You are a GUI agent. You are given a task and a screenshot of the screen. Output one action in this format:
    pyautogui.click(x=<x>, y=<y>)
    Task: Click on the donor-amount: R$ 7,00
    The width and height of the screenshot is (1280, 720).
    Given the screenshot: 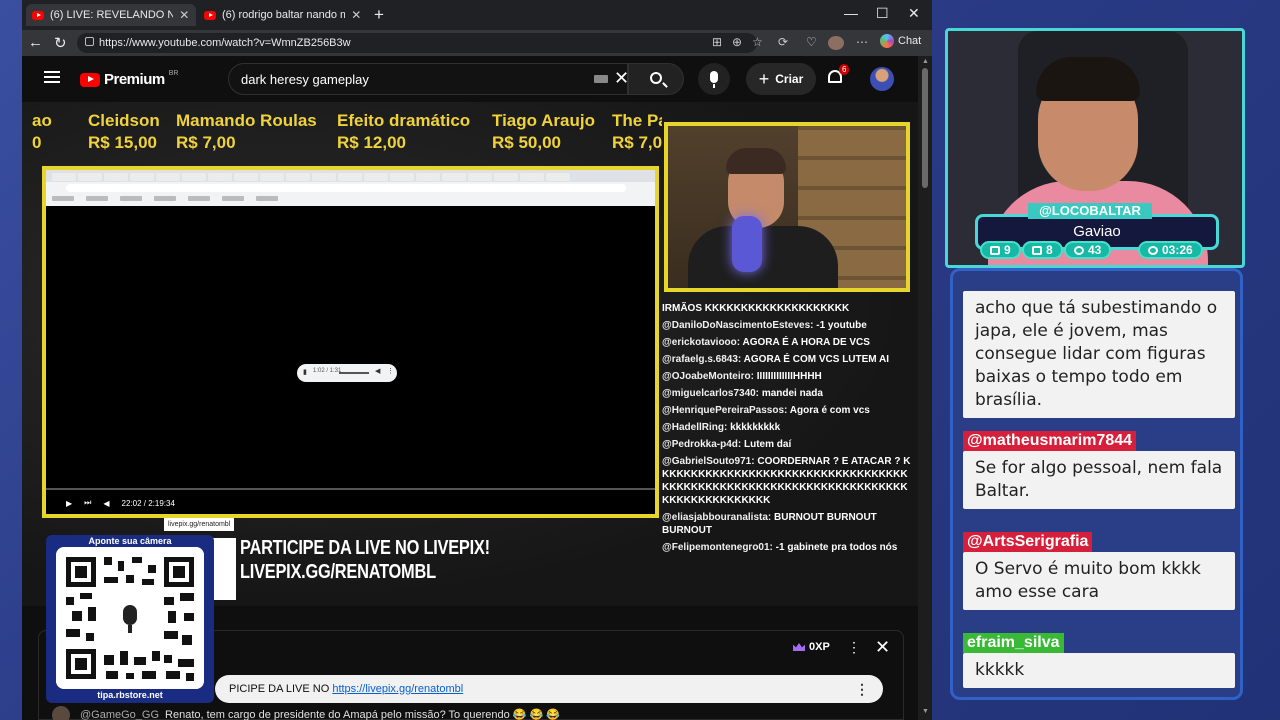 What is the action you would take?
    pyautogui.click(x=206, y=142)
    